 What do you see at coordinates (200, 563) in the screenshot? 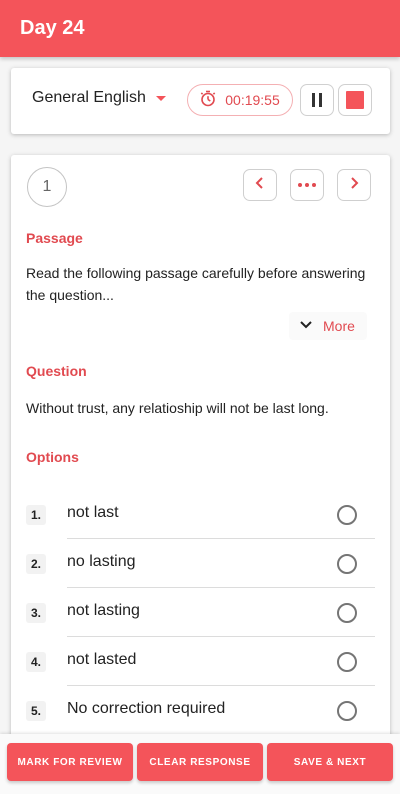
I see `option-2: 2. no lasting` at bounding box center [200, 563].